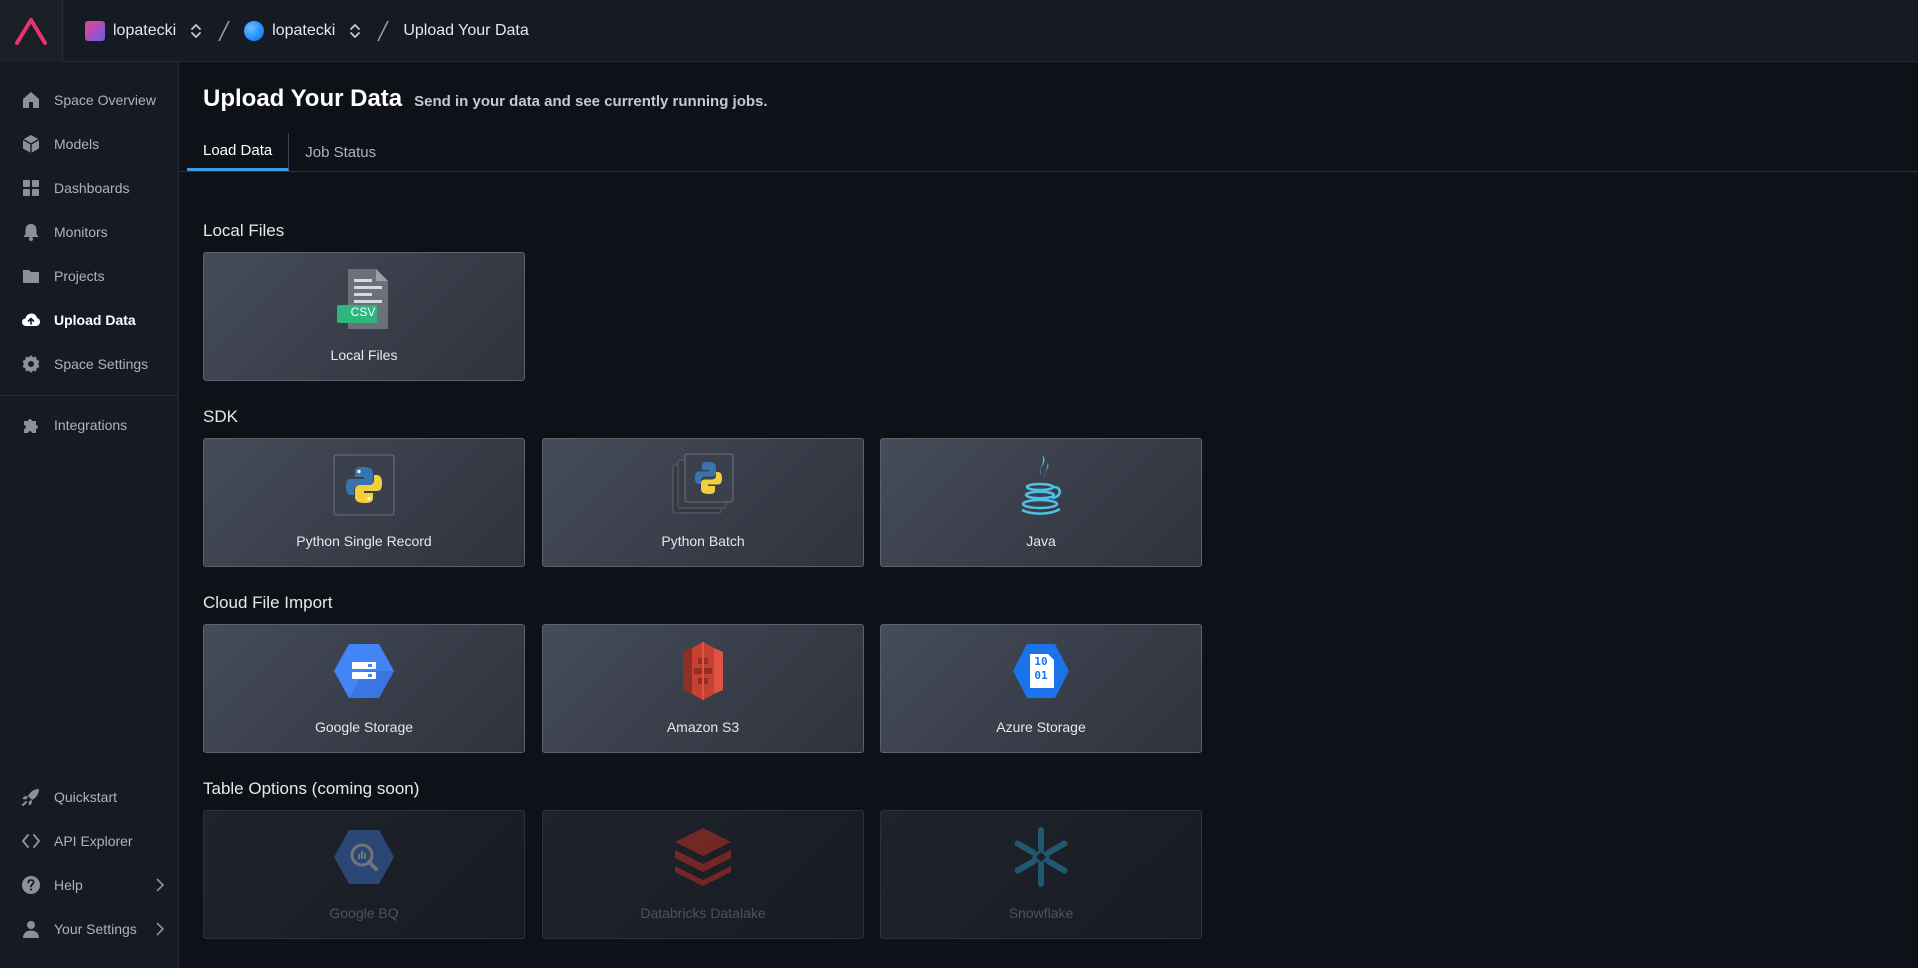 The height and width of the screenshot is (968, 1918). Describe the element at coordinates (105, 100) in the screenshot. I see `sidebar-item-label: Space Overview` at that location.